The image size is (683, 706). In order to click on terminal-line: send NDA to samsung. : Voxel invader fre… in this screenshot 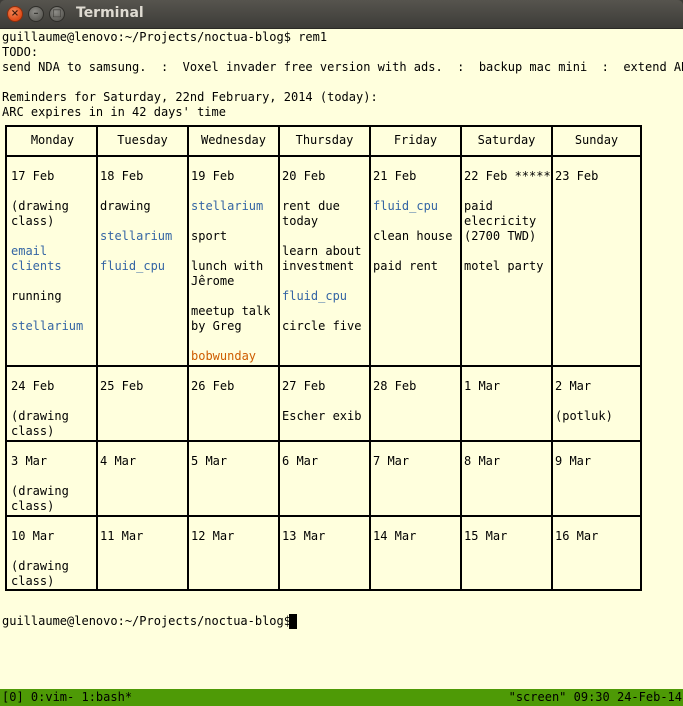, I will do `click(342, 67)`.